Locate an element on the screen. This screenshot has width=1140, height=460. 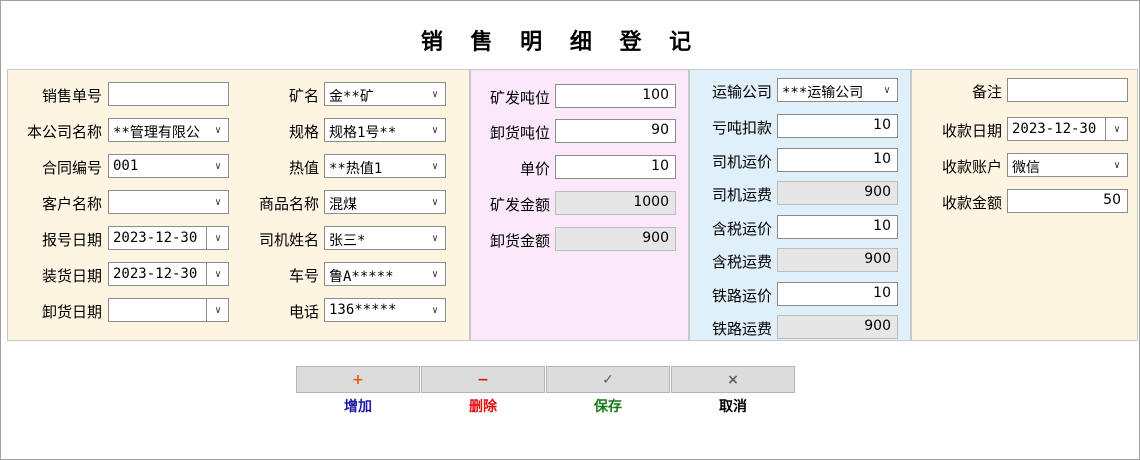
panel3-field-4: 900 is located at coordinates (837, 260).